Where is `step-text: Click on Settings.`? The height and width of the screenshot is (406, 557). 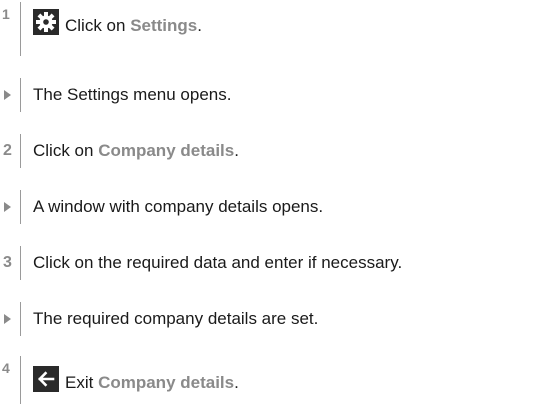 step-text: Click on Settings. is located at coordinates (117, 23).